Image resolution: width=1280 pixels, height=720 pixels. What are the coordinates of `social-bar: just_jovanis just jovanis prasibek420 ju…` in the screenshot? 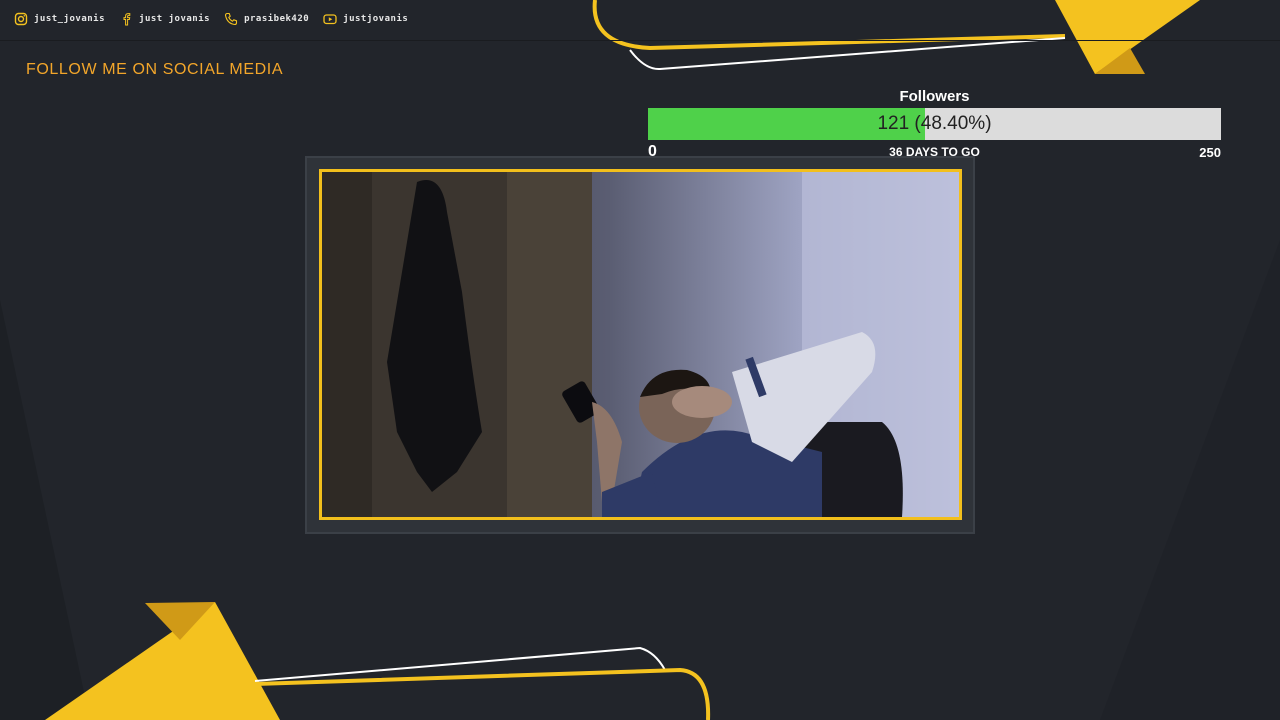 It's located at (640, 20).